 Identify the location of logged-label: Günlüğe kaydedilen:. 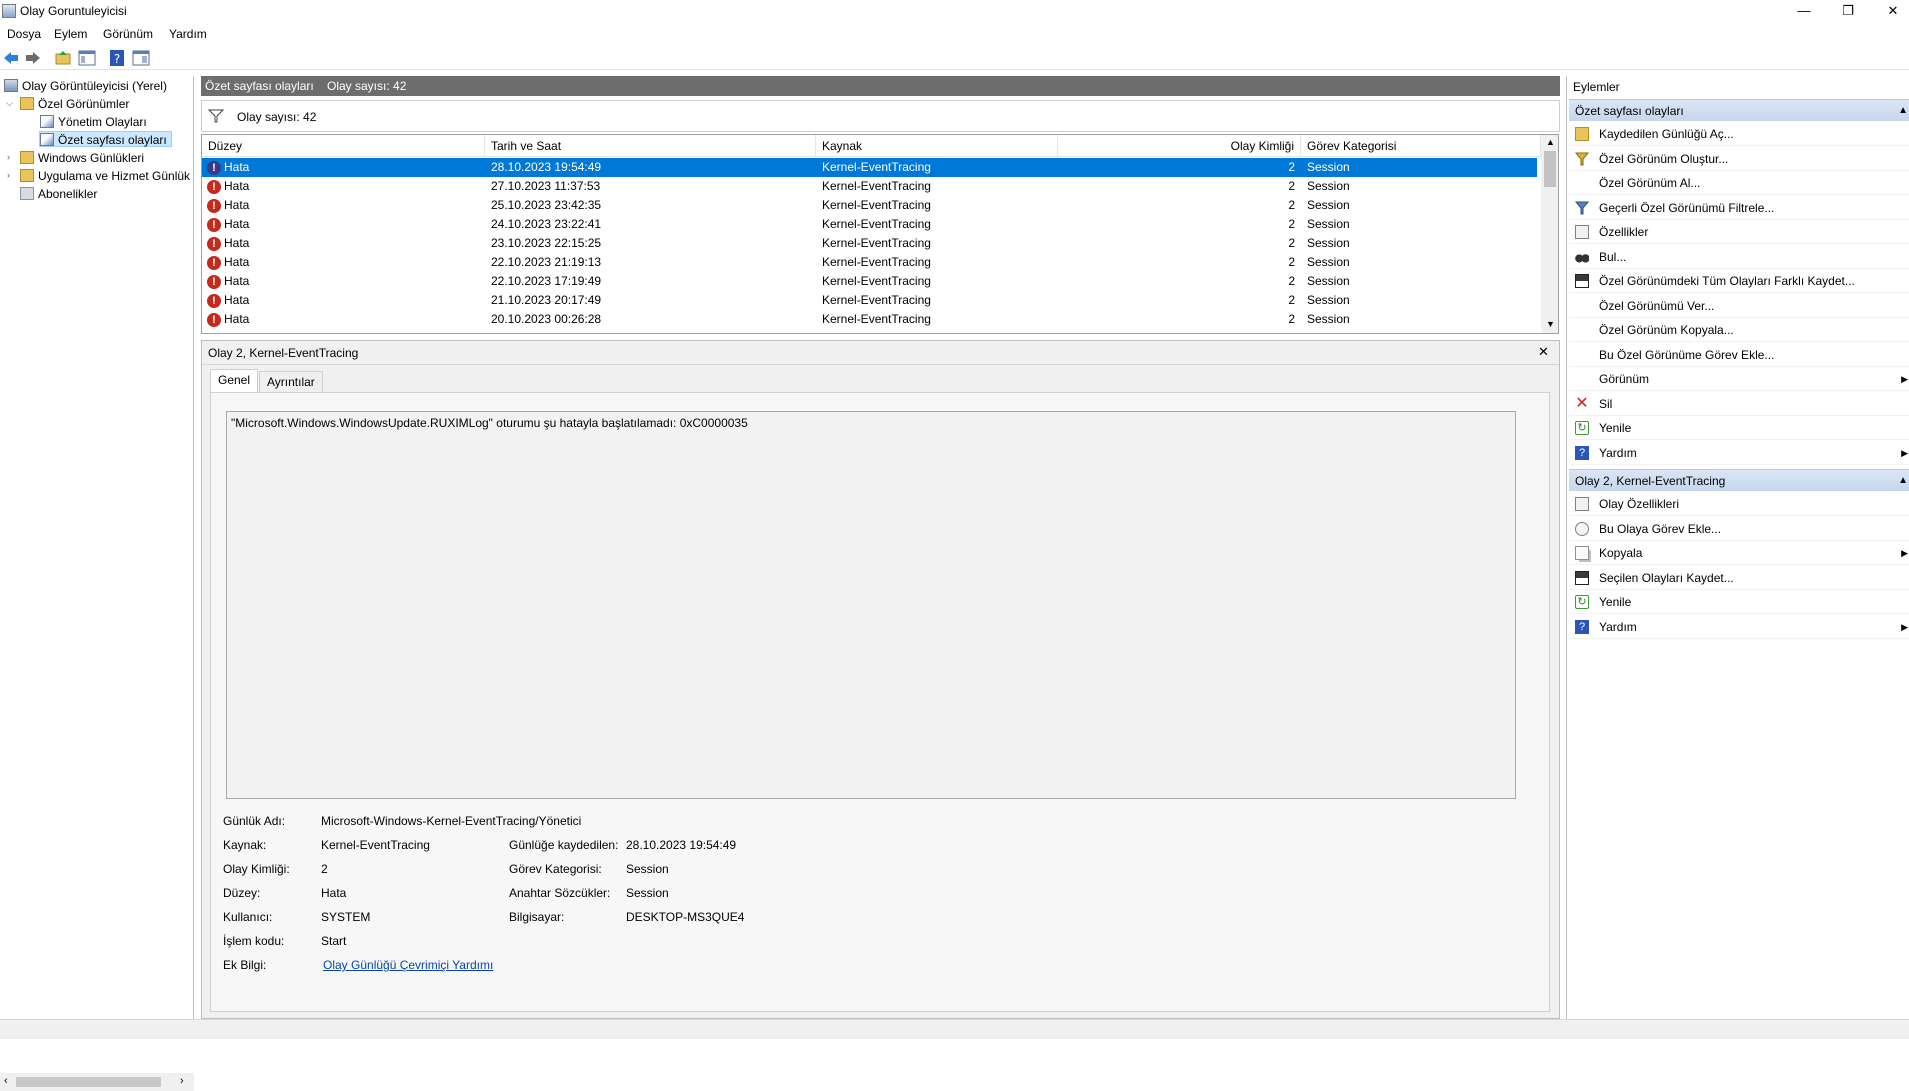
(564, 845).